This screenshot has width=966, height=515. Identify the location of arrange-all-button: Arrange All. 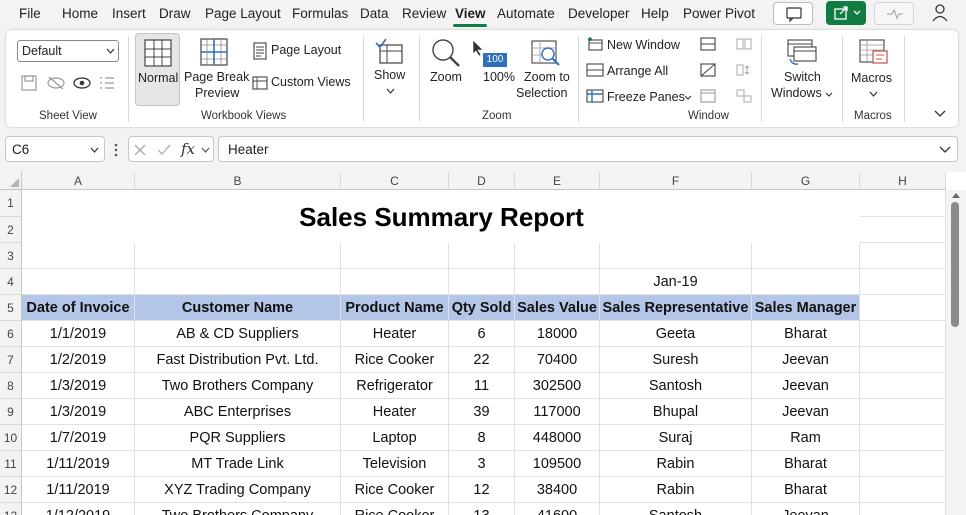
(638, 71).